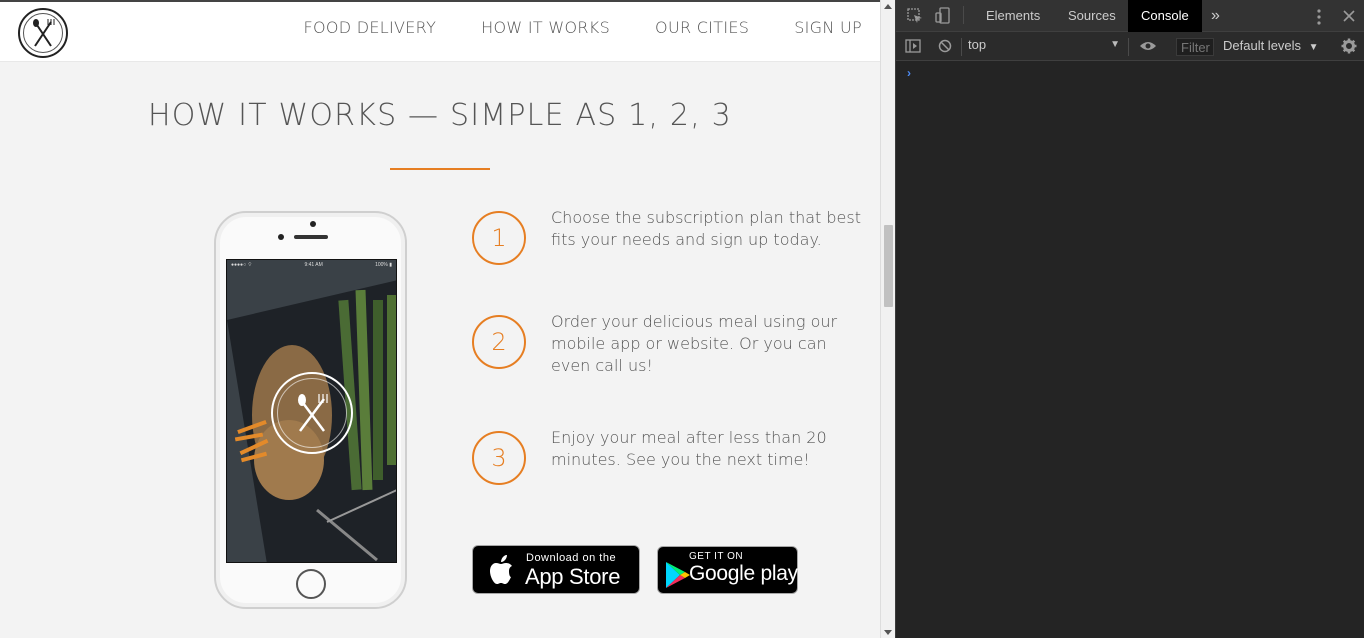  Describe the element at coordinates (887, 319) in the screenshot. I see `page-scrollbar` at that location.